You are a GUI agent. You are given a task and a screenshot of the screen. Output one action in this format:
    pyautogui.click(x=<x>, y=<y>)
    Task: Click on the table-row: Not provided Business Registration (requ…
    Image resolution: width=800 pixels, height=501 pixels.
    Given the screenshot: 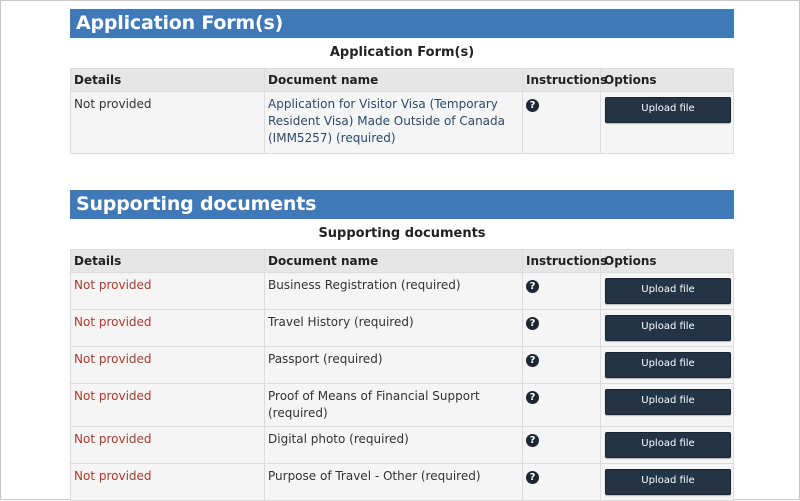 What is the action you would take?
    pyautogui.click(x=402, y=291)
    